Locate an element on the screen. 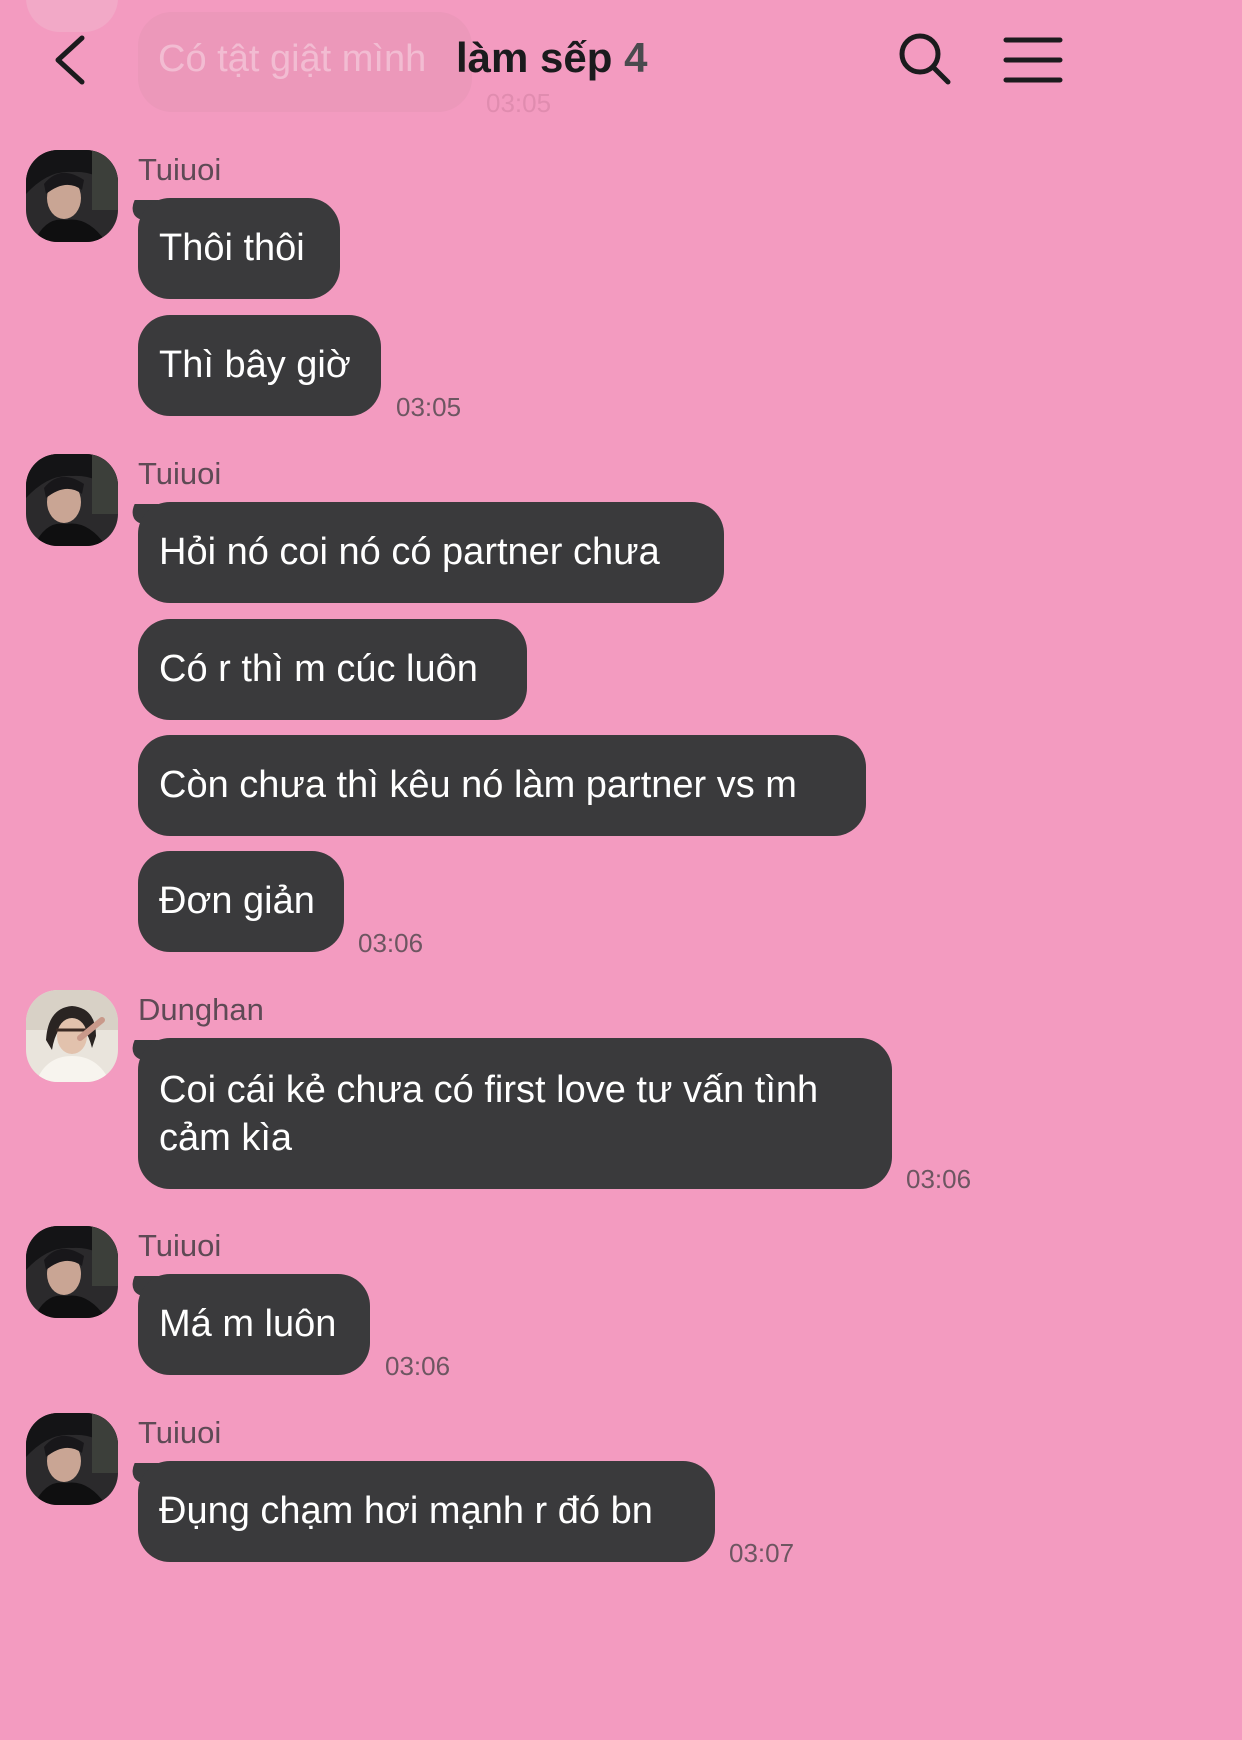 This screenshot has width=1242, height=1740. back-button is located at coordinates (72, 60).